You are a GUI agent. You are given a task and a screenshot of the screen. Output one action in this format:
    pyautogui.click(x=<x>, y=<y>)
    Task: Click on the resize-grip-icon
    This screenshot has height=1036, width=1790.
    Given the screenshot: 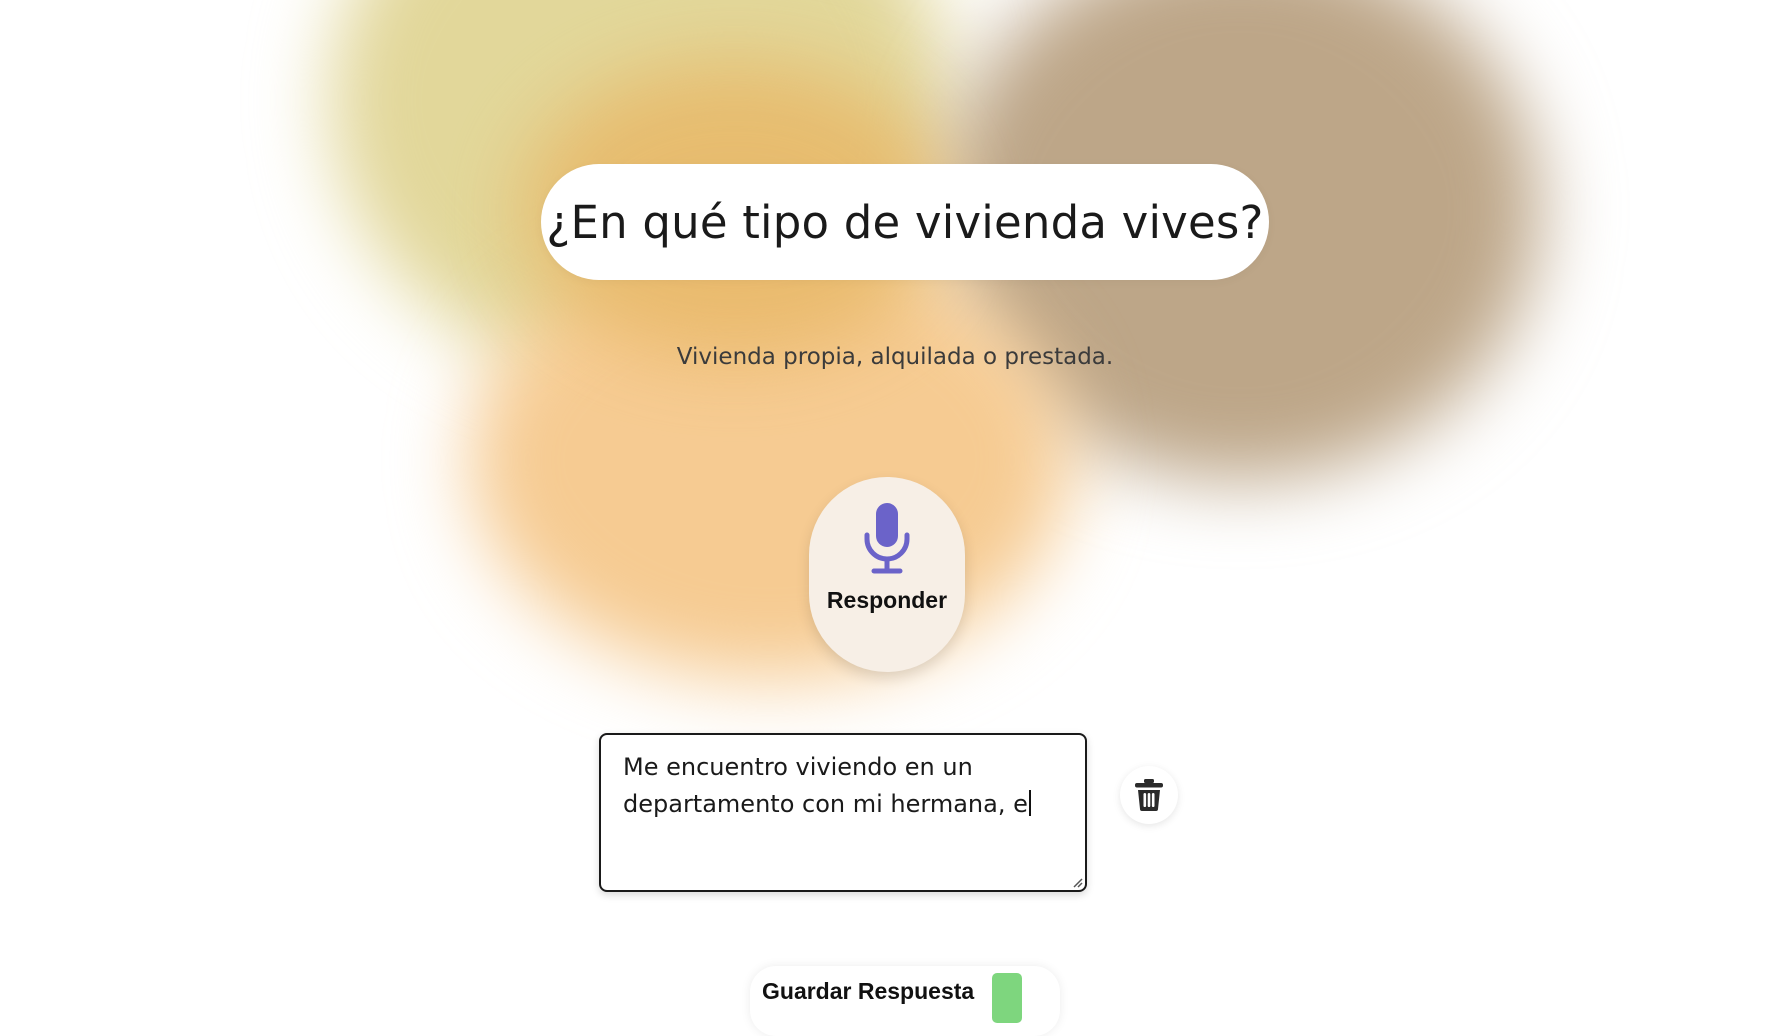 What is the action you would take?
    pyautogui.click(x=1077, y=882)
    